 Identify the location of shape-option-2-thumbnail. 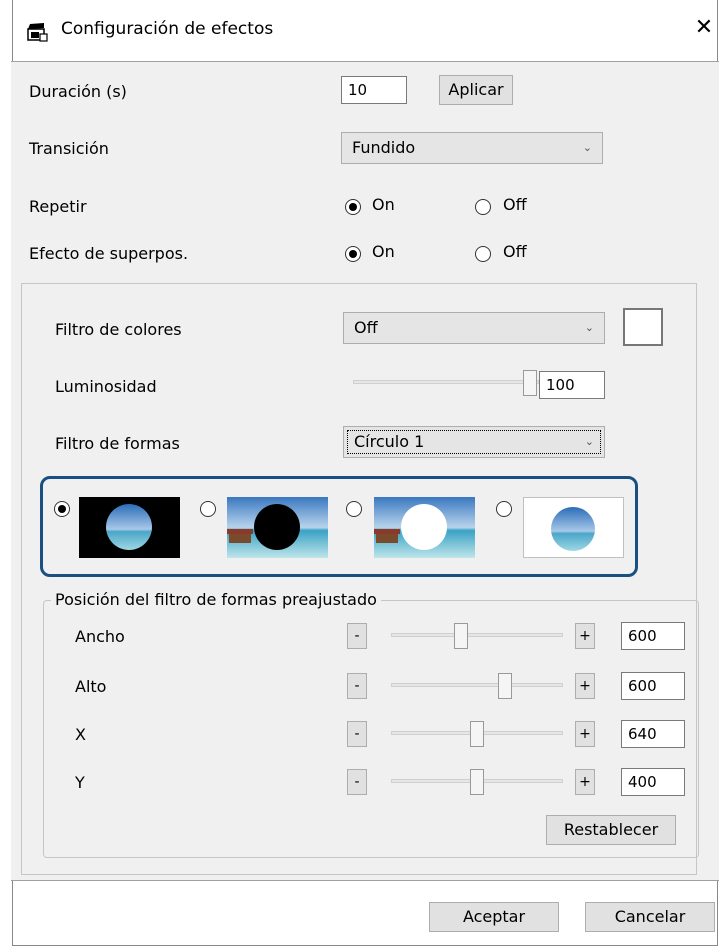
(277, 527).